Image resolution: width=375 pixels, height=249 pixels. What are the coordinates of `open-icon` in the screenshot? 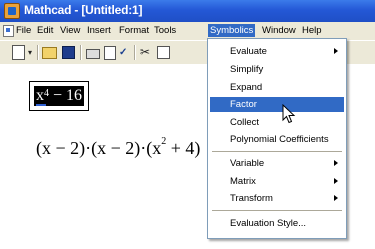 It's located at (49, 53).